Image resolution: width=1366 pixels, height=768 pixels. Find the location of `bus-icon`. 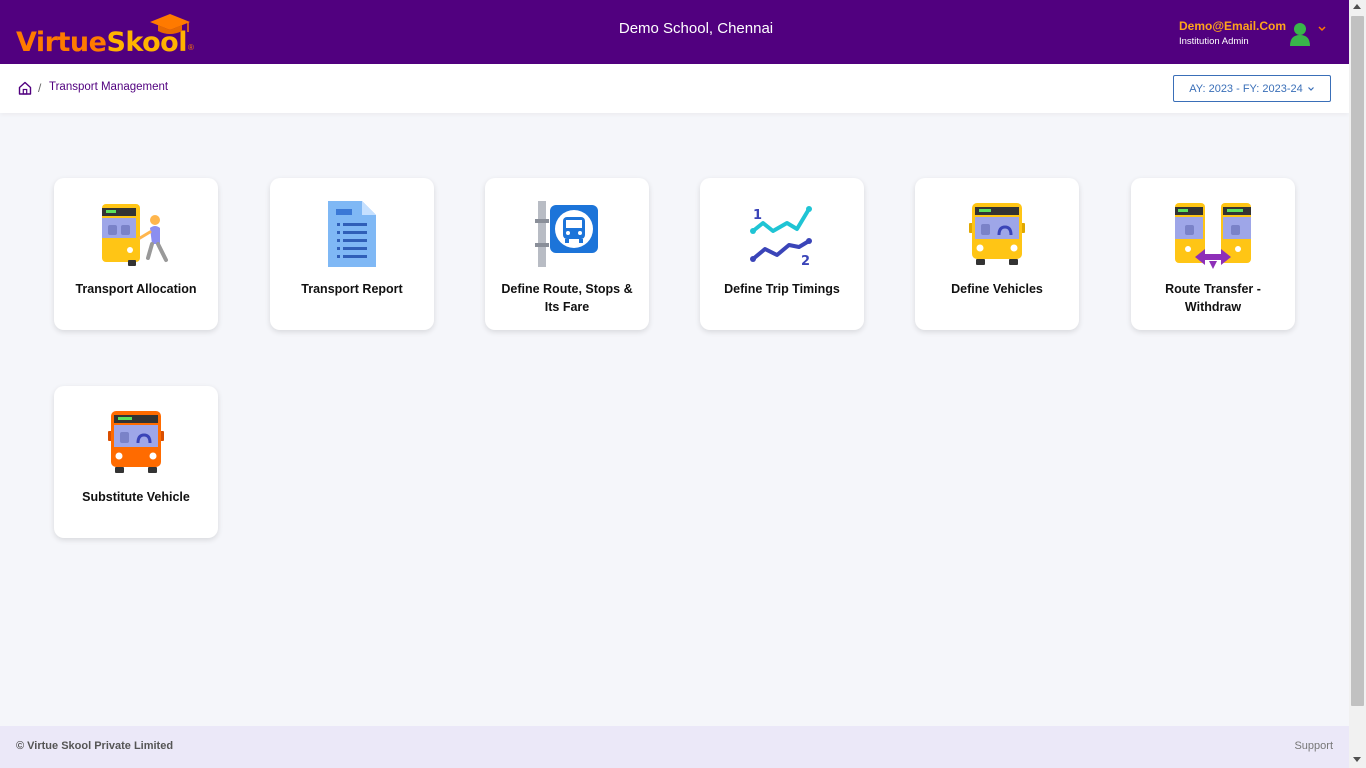

bus-icon is located at coordinates (997, 234).